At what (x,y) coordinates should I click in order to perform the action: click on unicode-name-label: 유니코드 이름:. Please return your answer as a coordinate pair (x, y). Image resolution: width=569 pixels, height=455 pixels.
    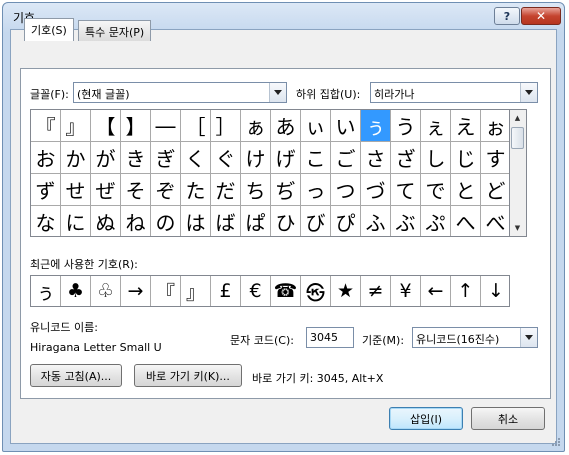
    Looking at the image, I should click on (64, 327).